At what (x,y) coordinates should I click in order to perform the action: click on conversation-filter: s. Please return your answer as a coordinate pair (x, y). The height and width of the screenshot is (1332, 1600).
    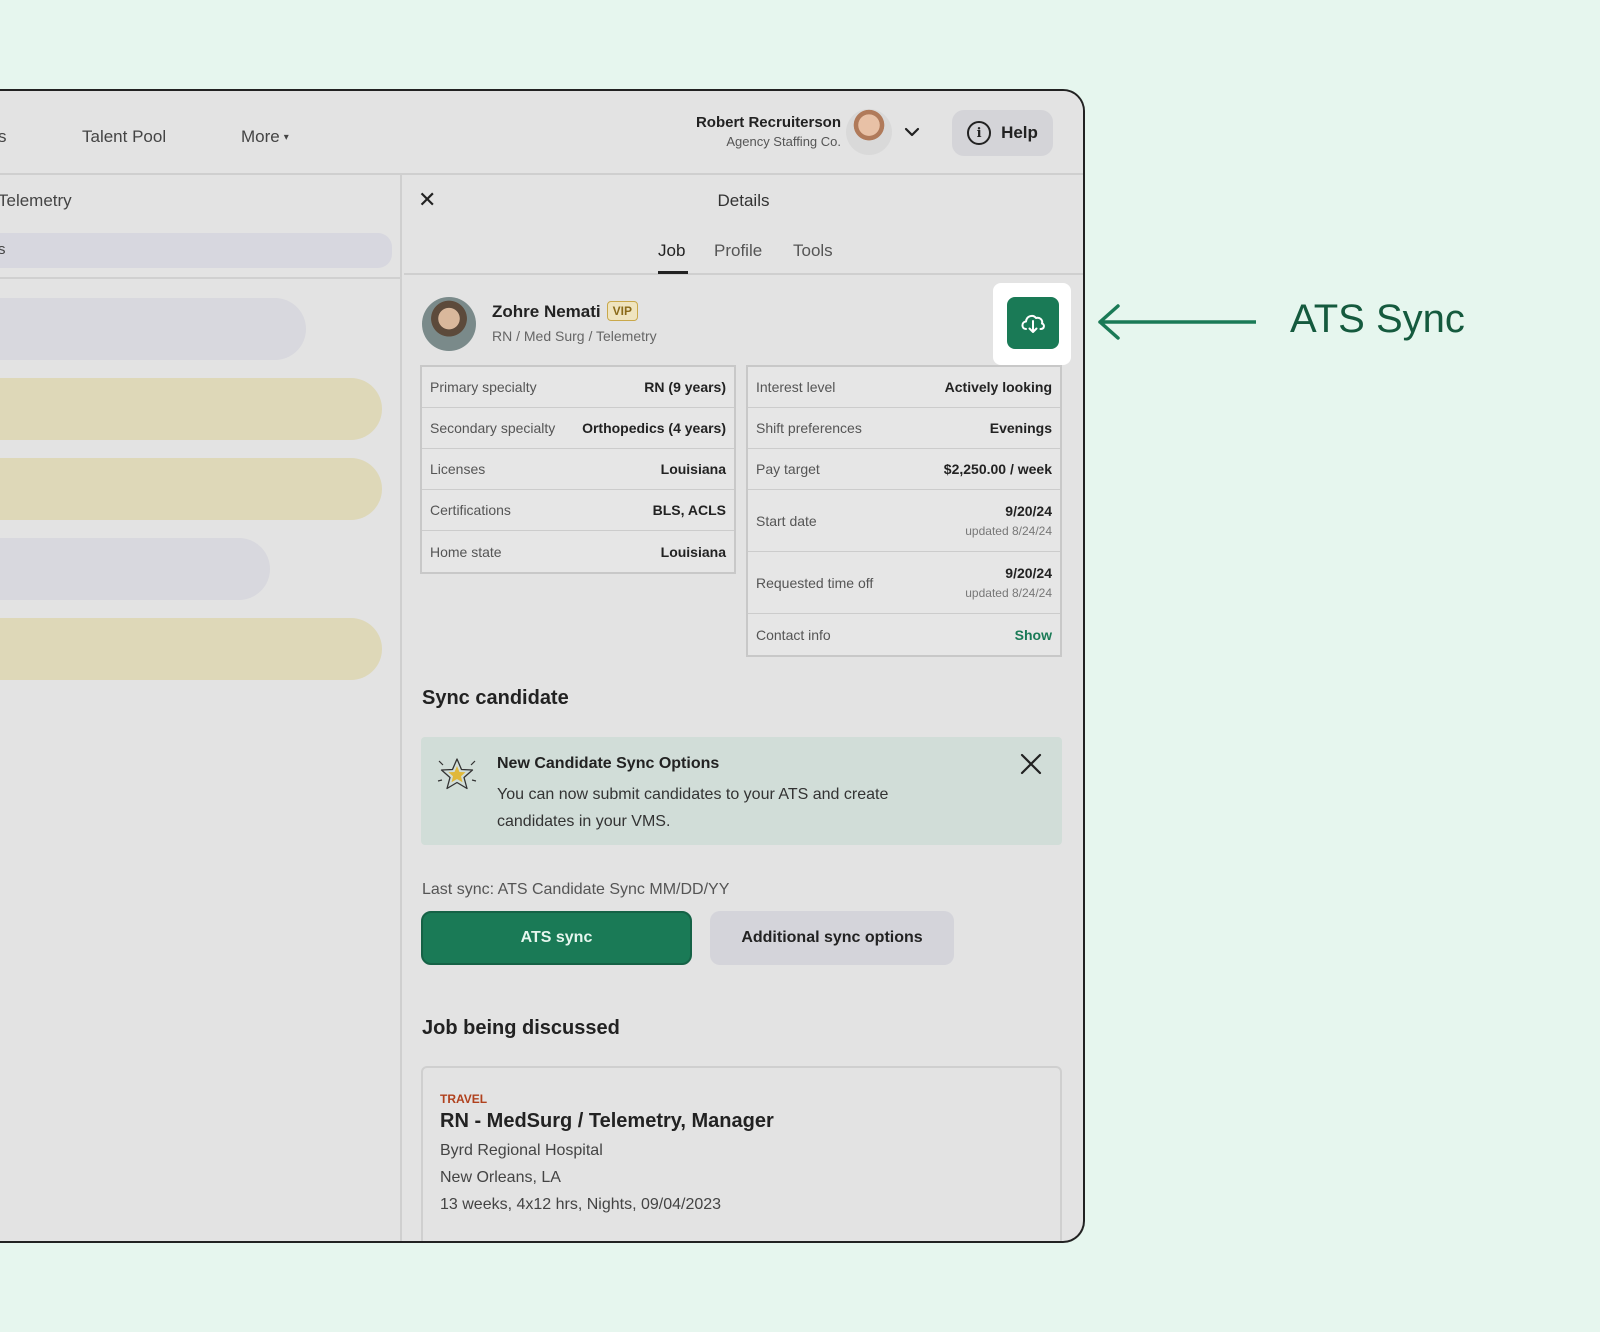
    Looking at the image, I should click on (196, 250).